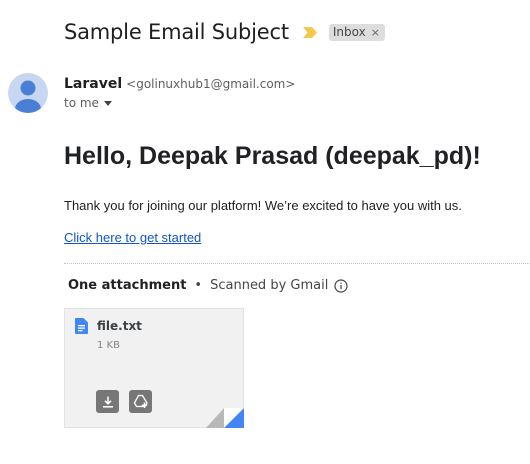 The image size is (530, 464). I want to click on inbox-label-chip: Inbox ×, so click(356, 32).